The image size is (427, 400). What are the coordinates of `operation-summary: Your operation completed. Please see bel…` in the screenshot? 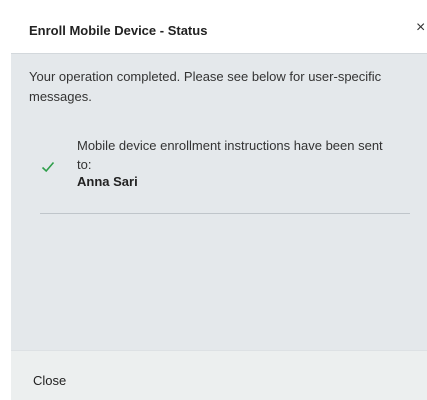 It's located at (205, 86).